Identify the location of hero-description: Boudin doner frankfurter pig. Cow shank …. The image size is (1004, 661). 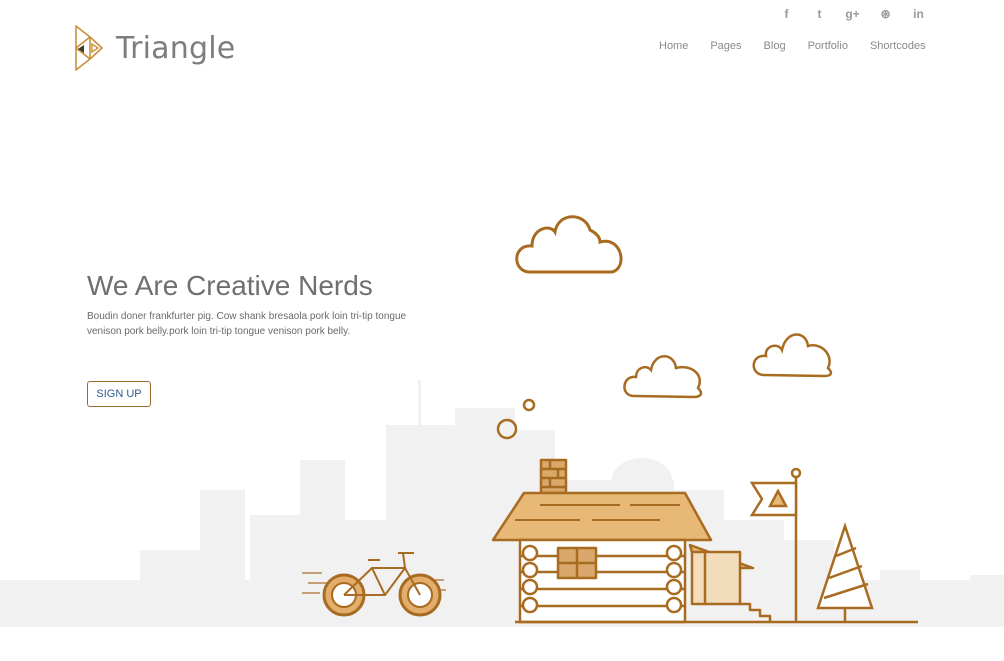
(247, 324).